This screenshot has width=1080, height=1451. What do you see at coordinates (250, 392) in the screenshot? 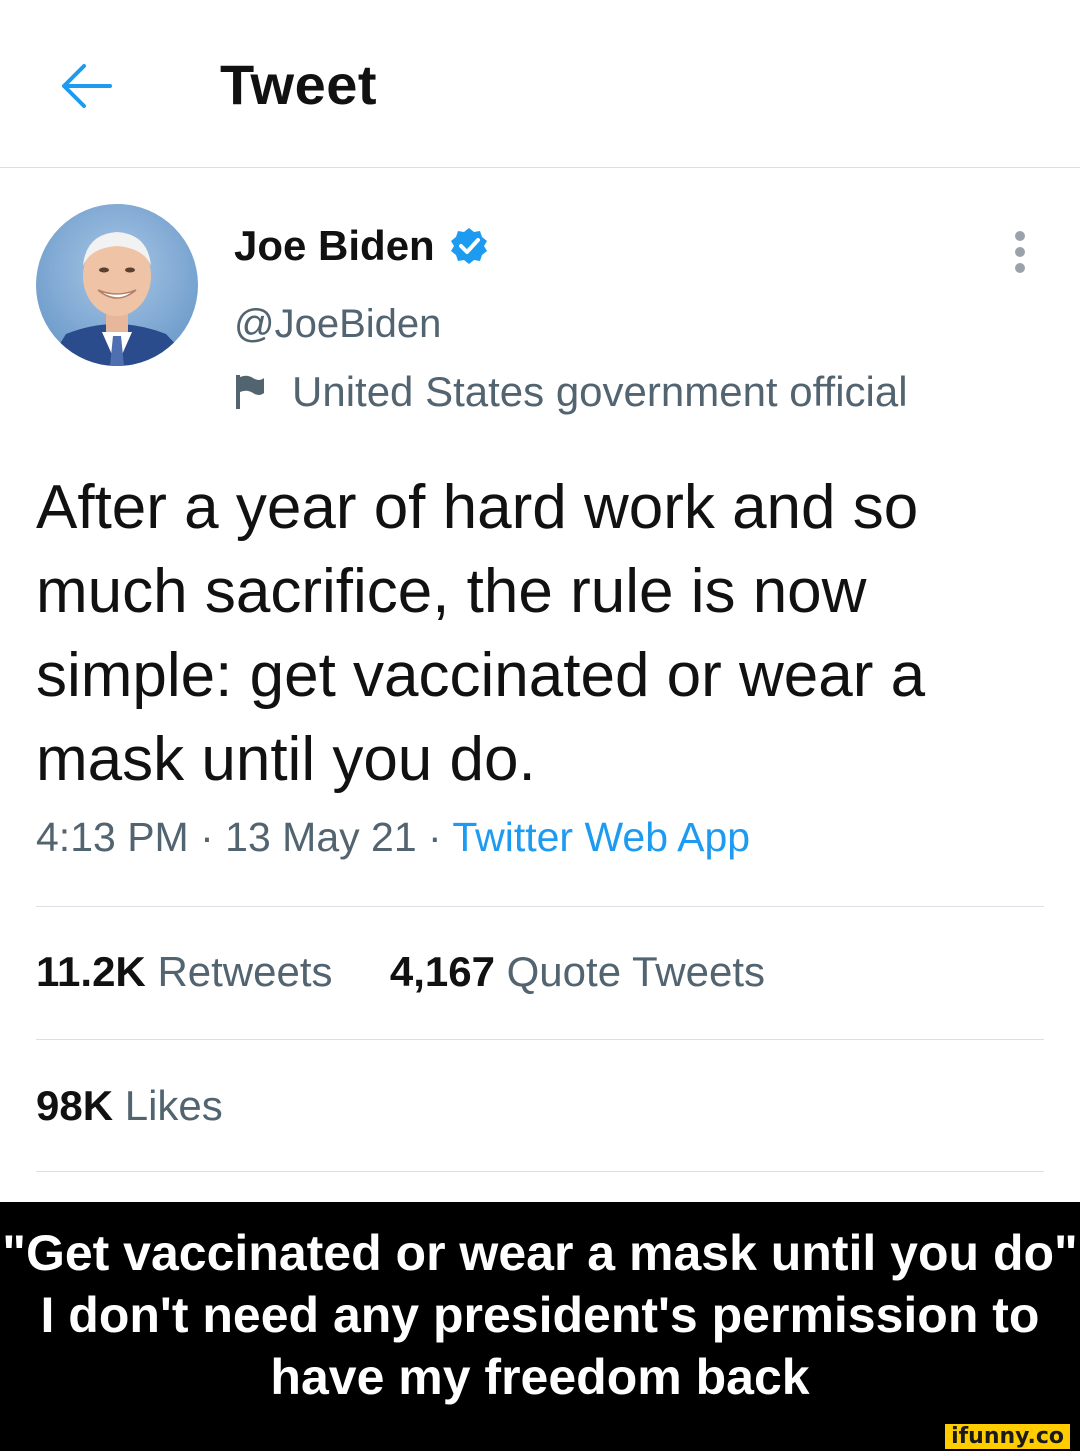
I see `flag-icon` at bounding box center [250, 392].